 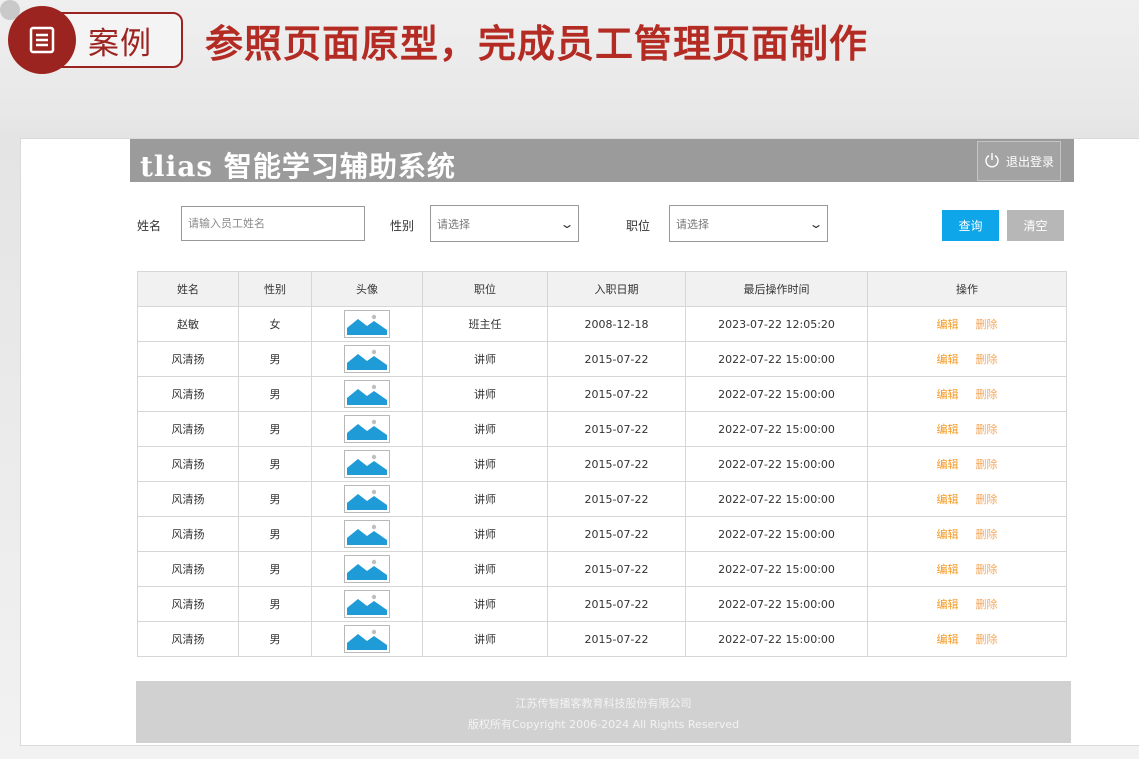 I want to click on column-header-update-time: 最后操作时间, so click(x=776, y=289).